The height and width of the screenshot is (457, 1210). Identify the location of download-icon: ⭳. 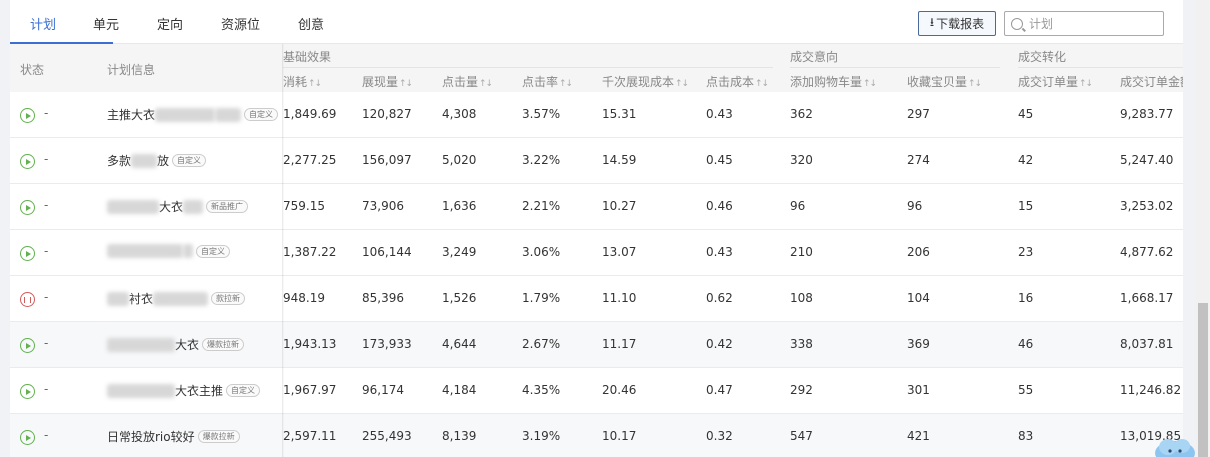
(932, 22).